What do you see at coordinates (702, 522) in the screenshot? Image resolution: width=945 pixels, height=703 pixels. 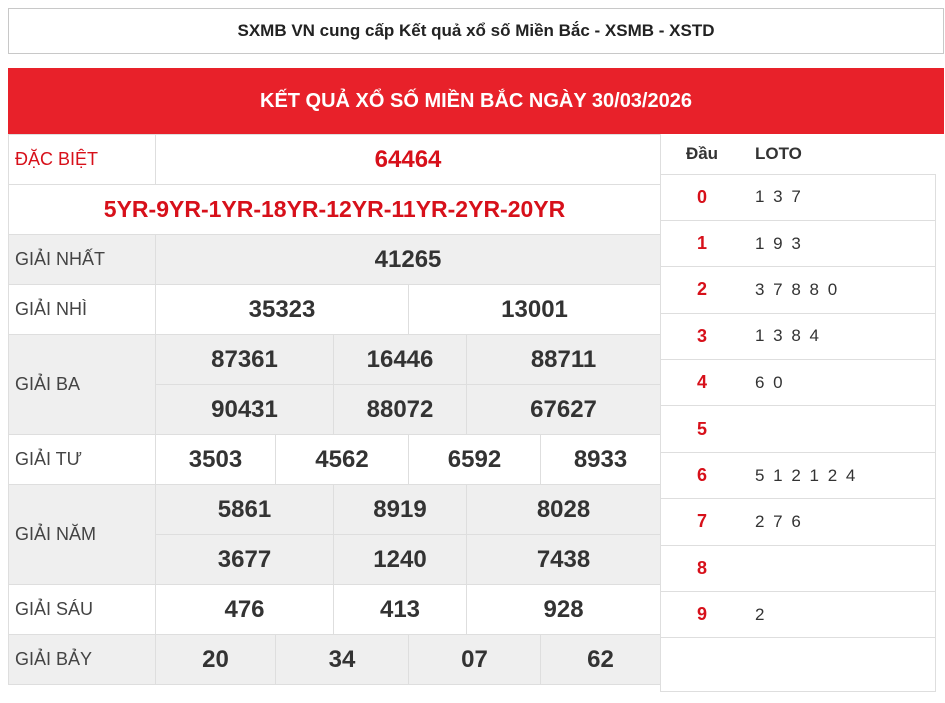 I see `loto-head: 7` at bounding box center [702, 522].